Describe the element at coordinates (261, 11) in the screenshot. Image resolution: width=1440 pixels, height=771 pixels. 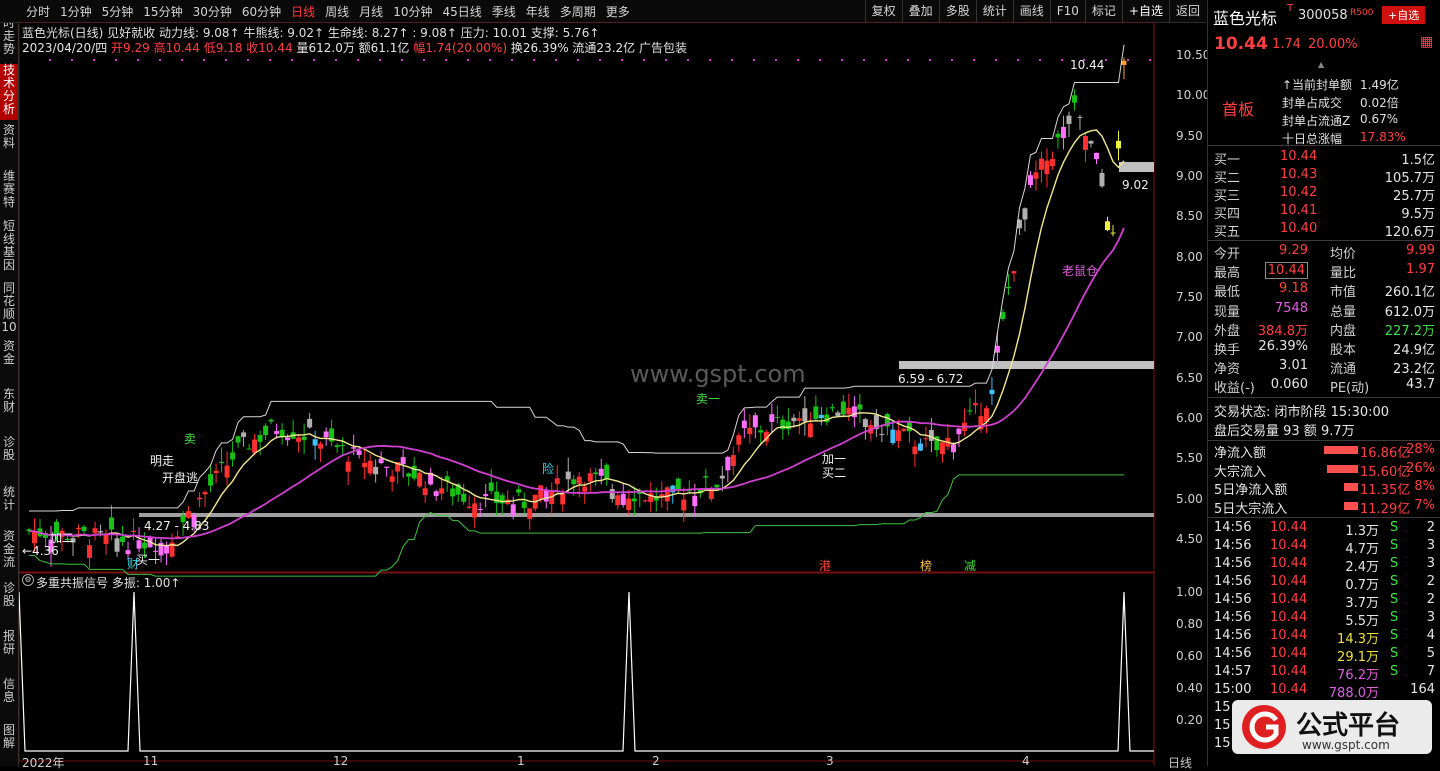
I see `period-tab-5: 60分钟` at that location.